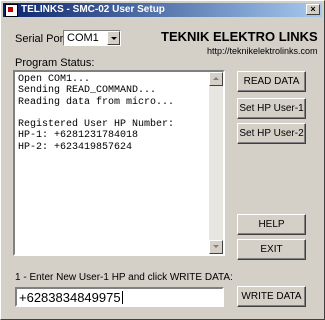 The height and width of the screenshot is (320, 325). What do you see at coordinates (11, 10) in the screenshot?
I see `app-icon` at bounding box center [11, 10].